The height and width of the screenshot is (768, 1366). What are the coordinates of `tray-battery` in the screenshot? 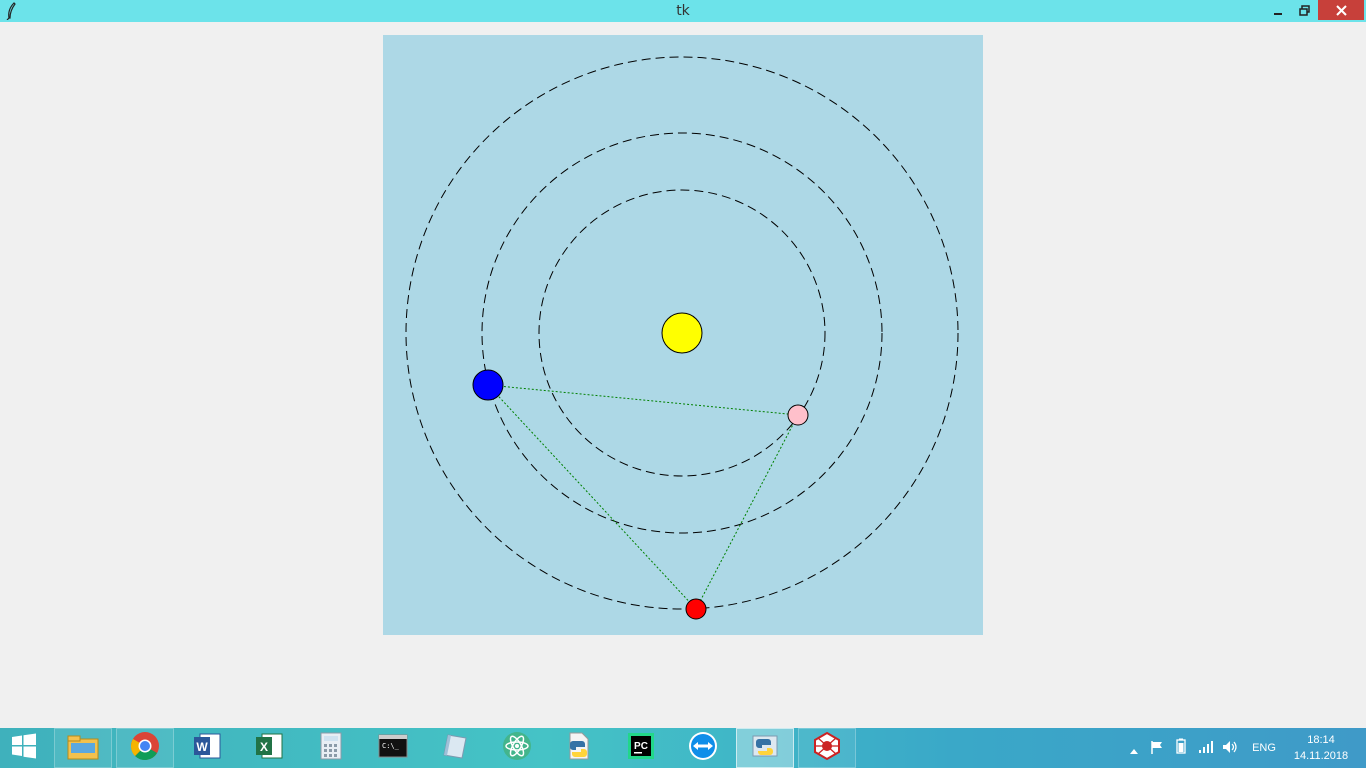 It's located at (1181, 748).